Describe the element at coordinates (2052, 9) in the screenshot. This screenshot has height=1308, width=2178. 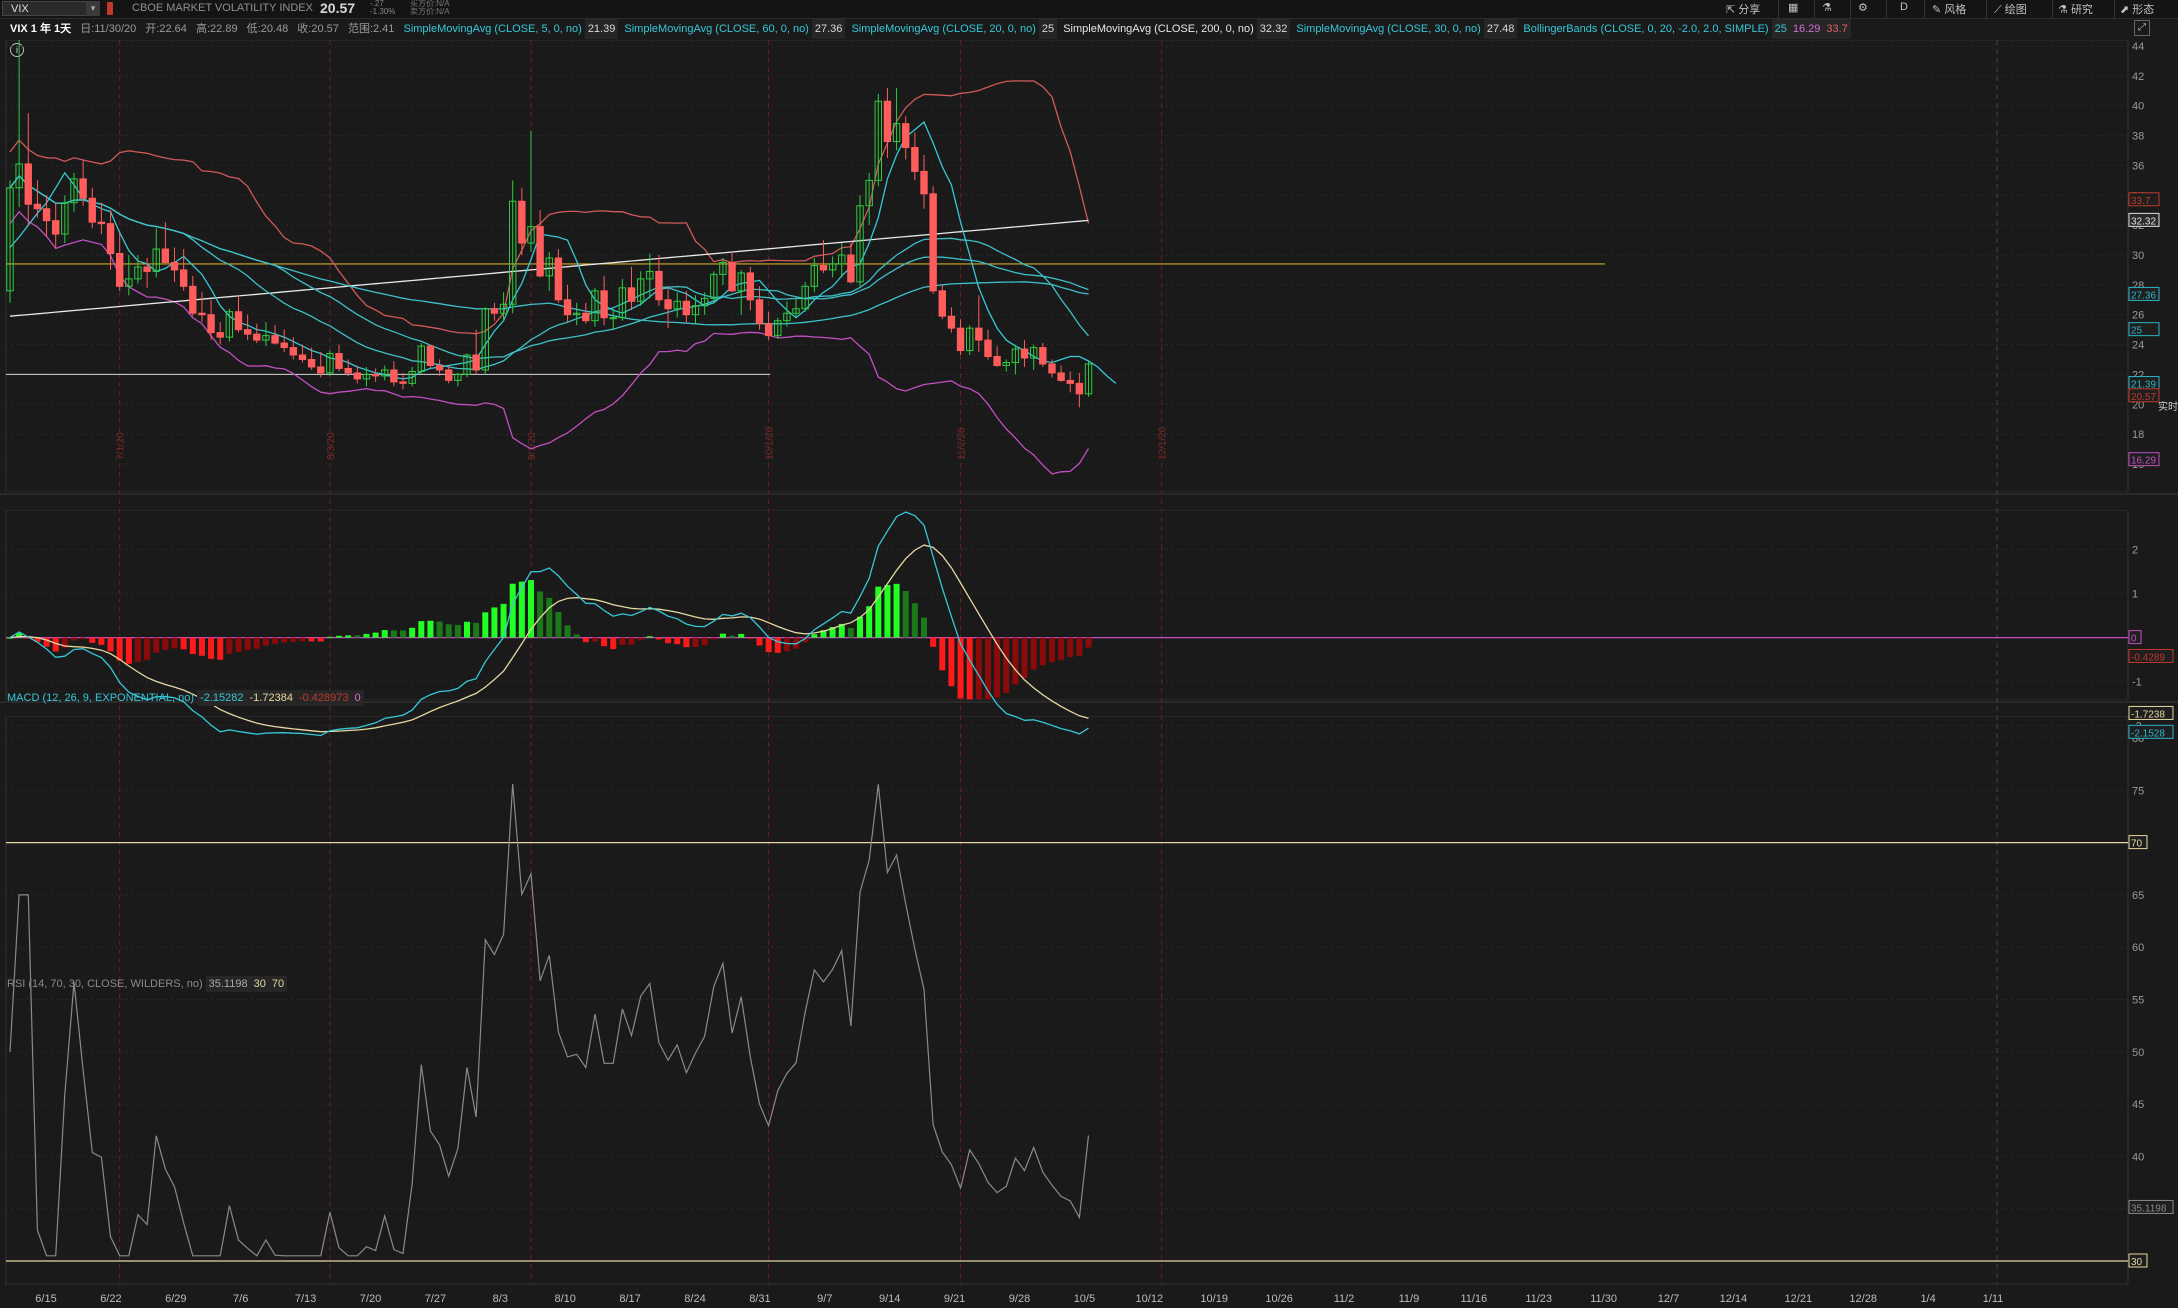
I see `toolbar-divider` at that location.